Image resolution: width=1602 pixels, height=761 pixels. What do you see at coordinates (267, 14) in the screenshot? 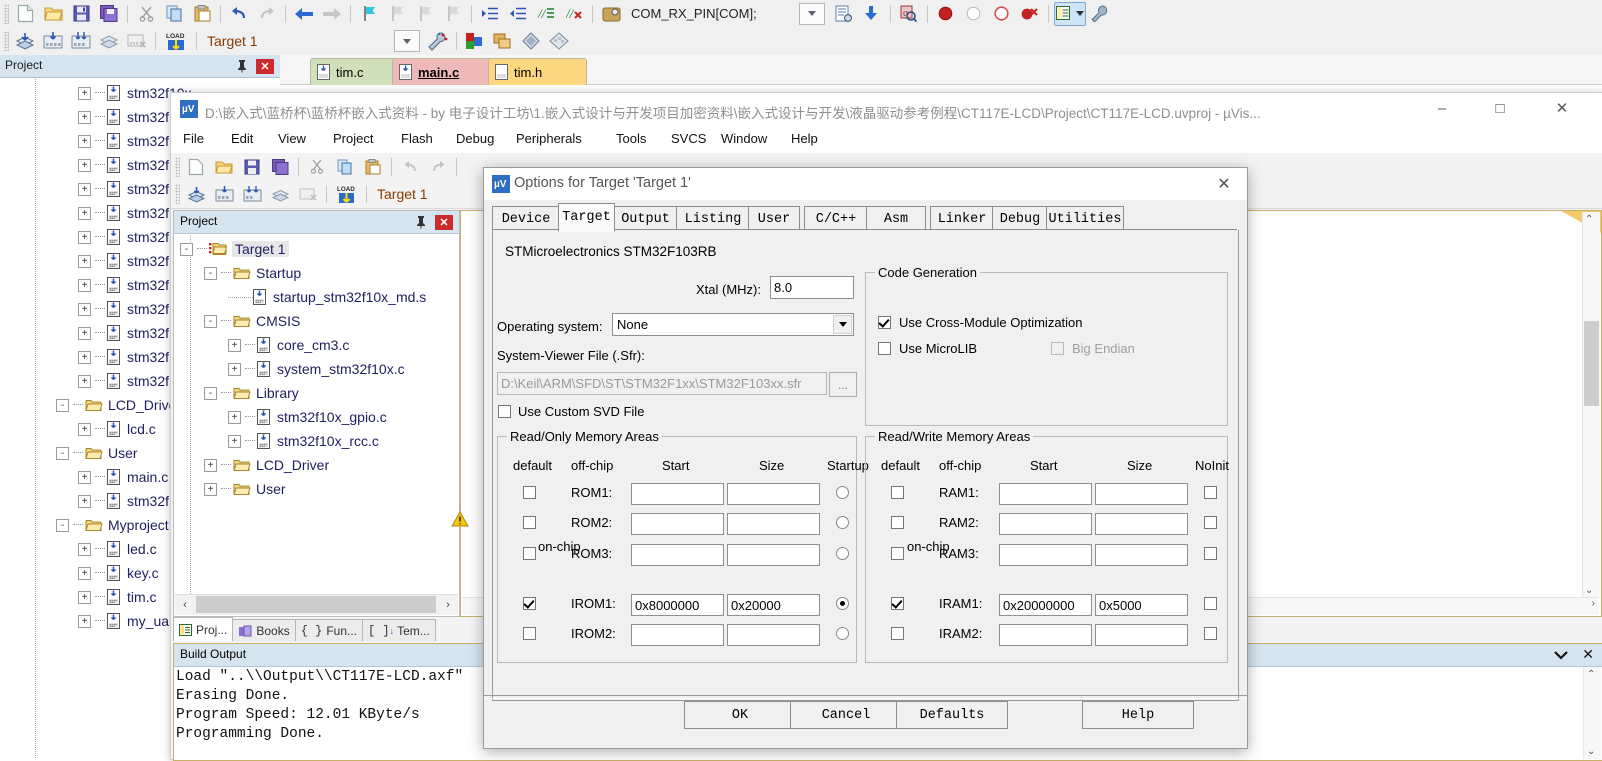
I see `redo-icon` at bounding box center [267, 14].